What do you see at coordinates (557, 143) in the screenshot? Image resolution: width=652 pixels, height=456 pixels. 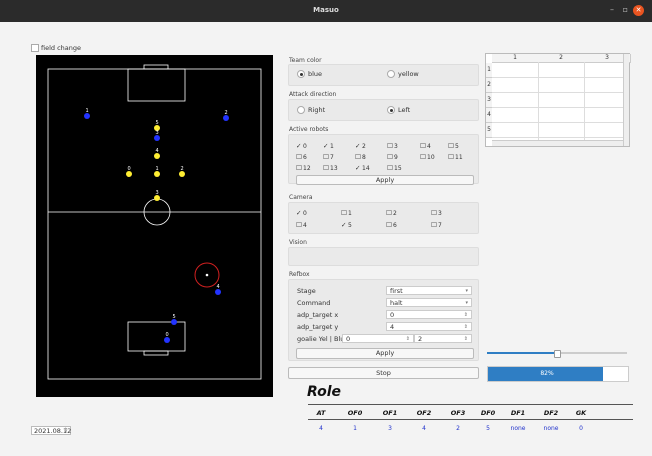 I see `horizontal-scrollbar` at bounding box center [557, 143].